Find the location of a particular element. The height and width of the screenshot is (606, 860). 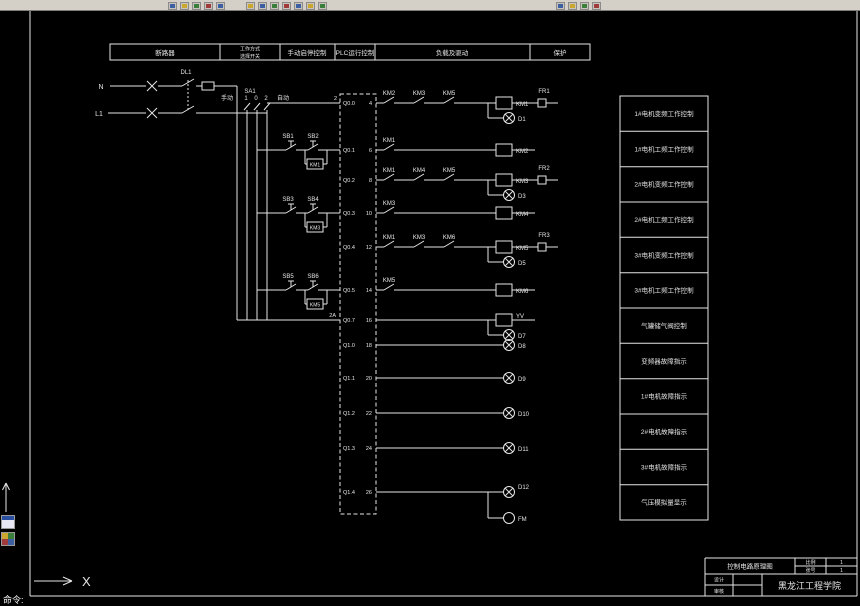

palette-icon is located at coordinates (8, 539).